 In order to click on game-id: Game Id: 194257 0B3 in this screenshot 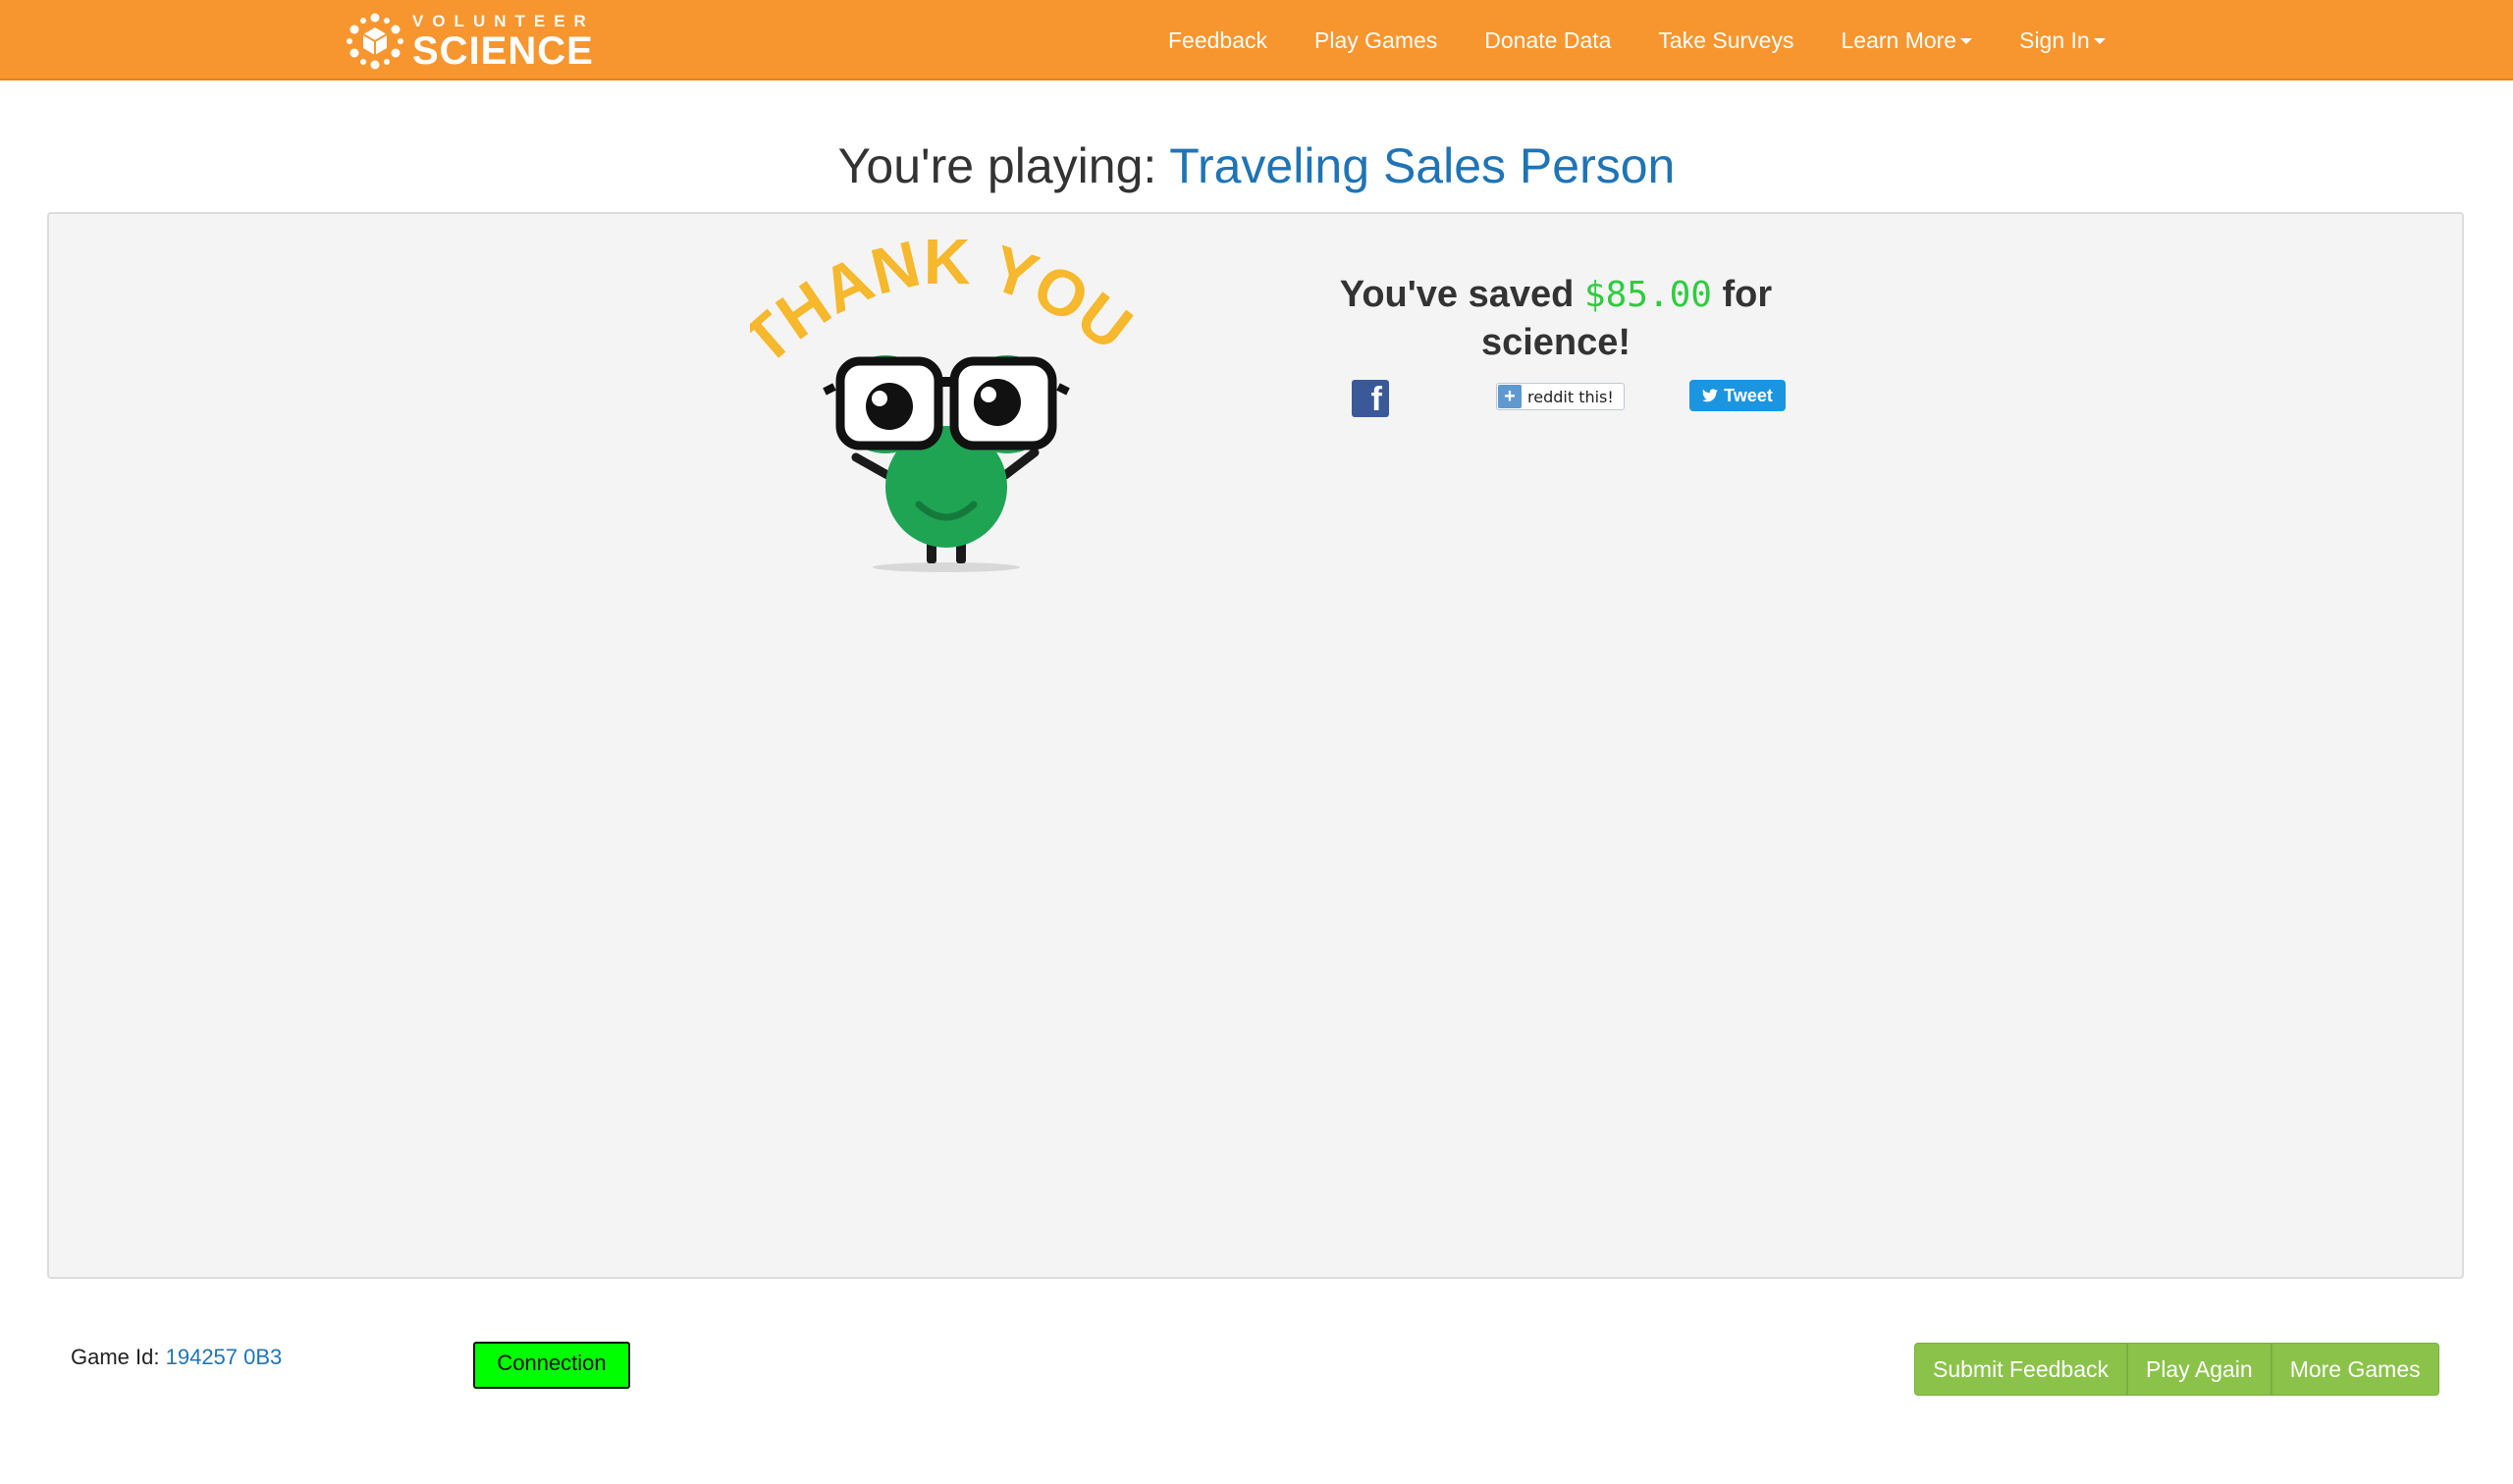, I will do `click(177, 1357)`.